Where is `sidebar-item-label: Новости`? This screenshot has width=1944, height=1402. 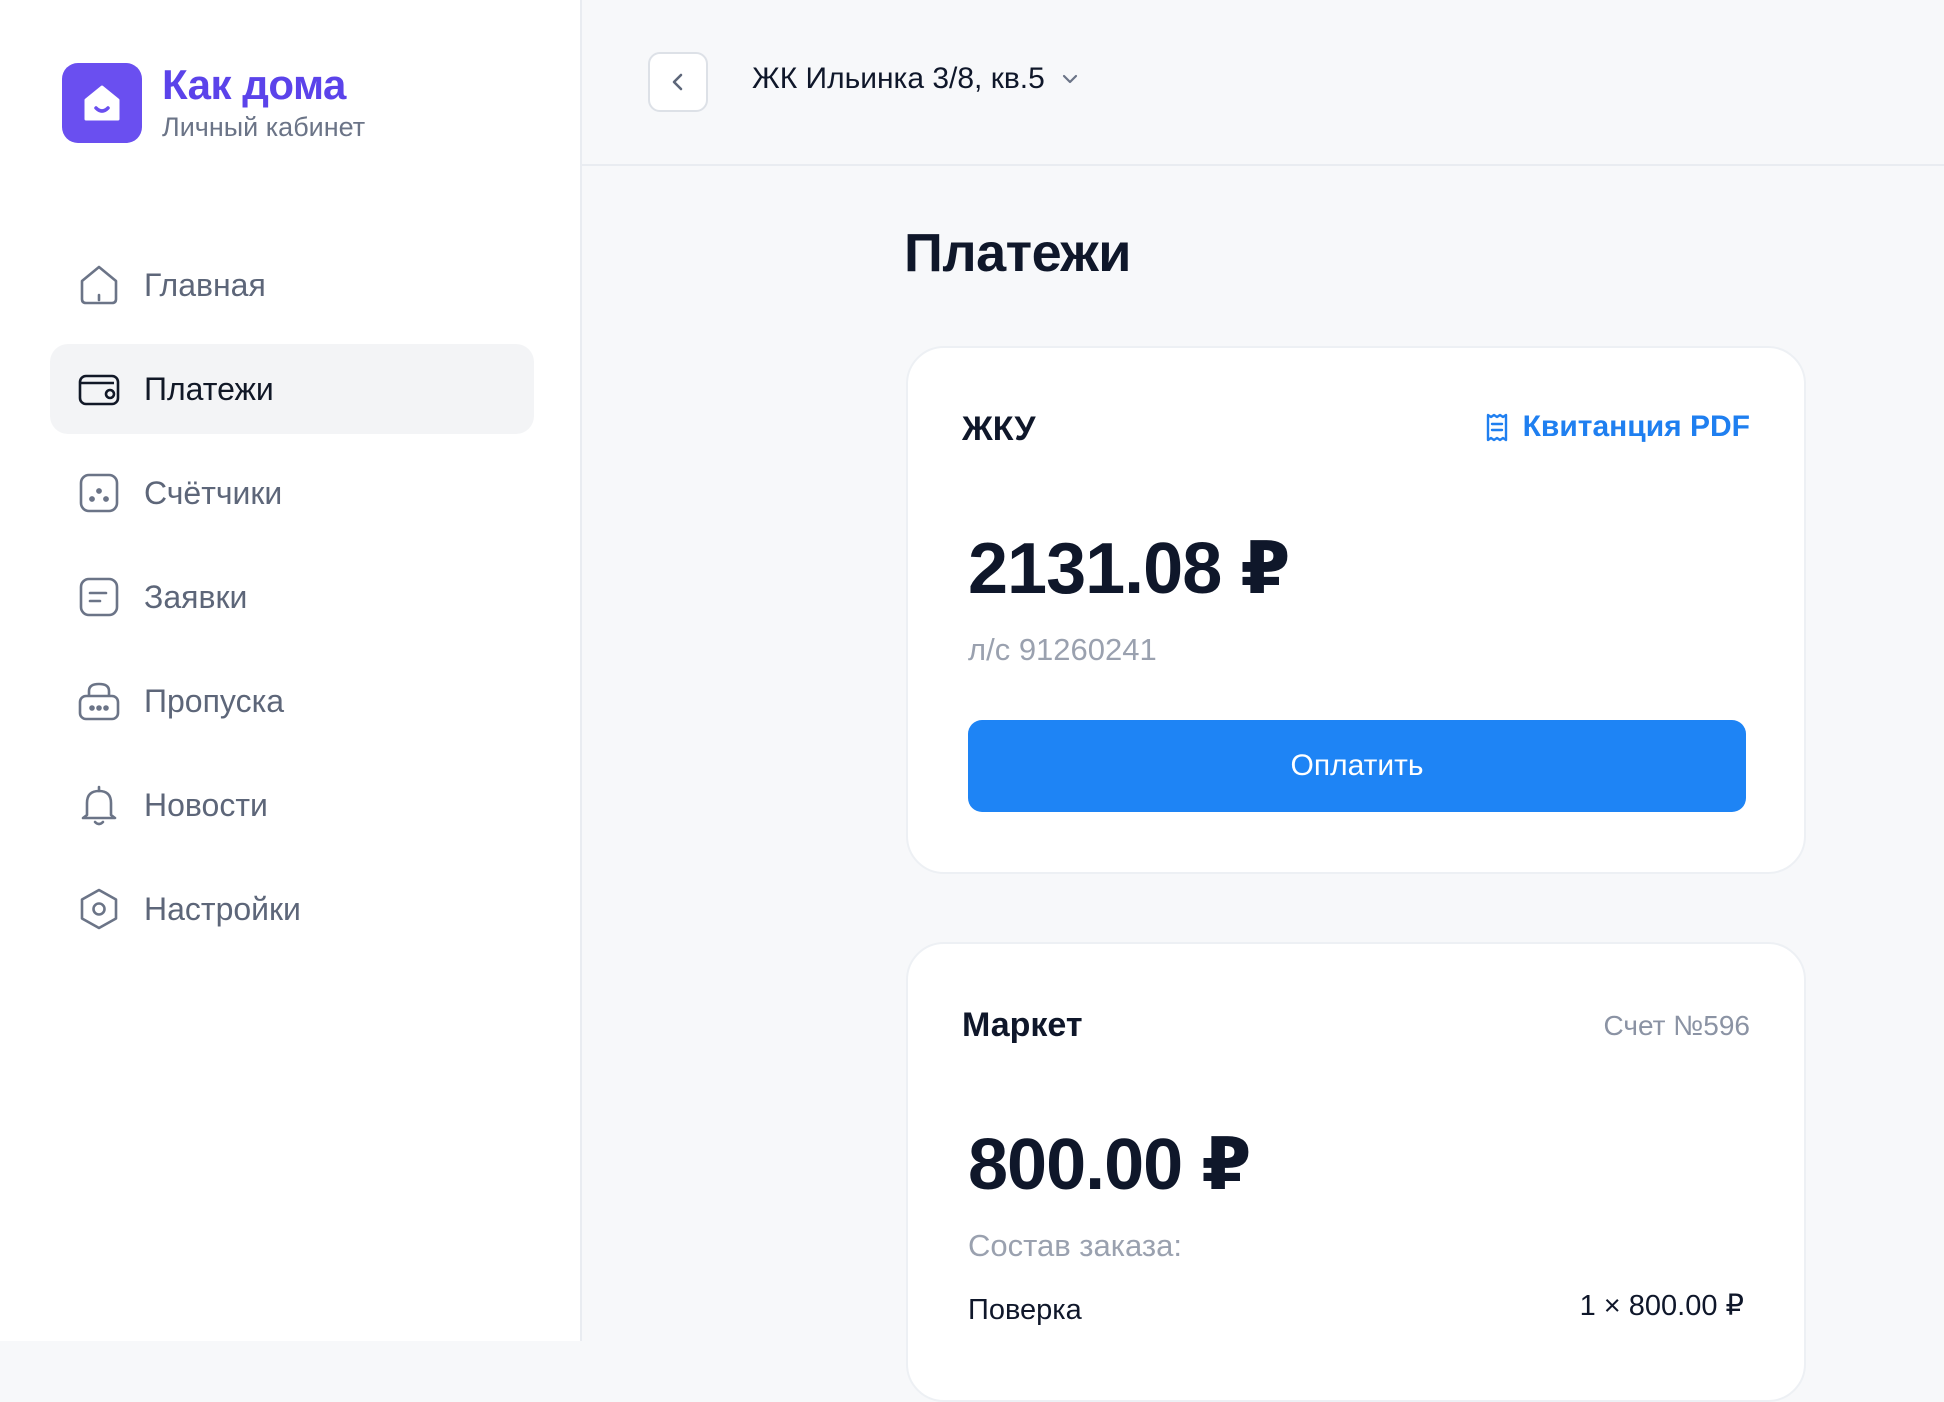 sidebar-item-label: Новости is located at coordinates (206, 804).